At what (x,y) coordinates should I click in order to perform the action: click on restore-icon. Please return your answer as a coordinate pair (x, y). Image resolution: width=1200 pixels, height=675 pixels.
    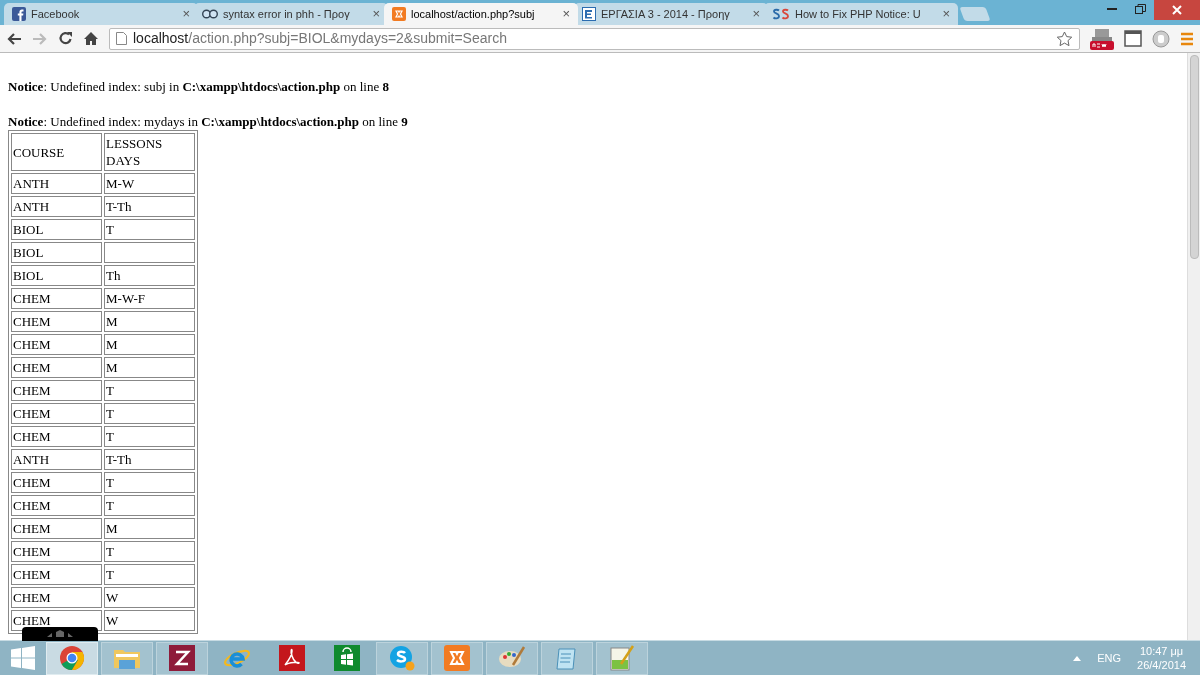
    Looking at the image, I should click on (1140, 9).